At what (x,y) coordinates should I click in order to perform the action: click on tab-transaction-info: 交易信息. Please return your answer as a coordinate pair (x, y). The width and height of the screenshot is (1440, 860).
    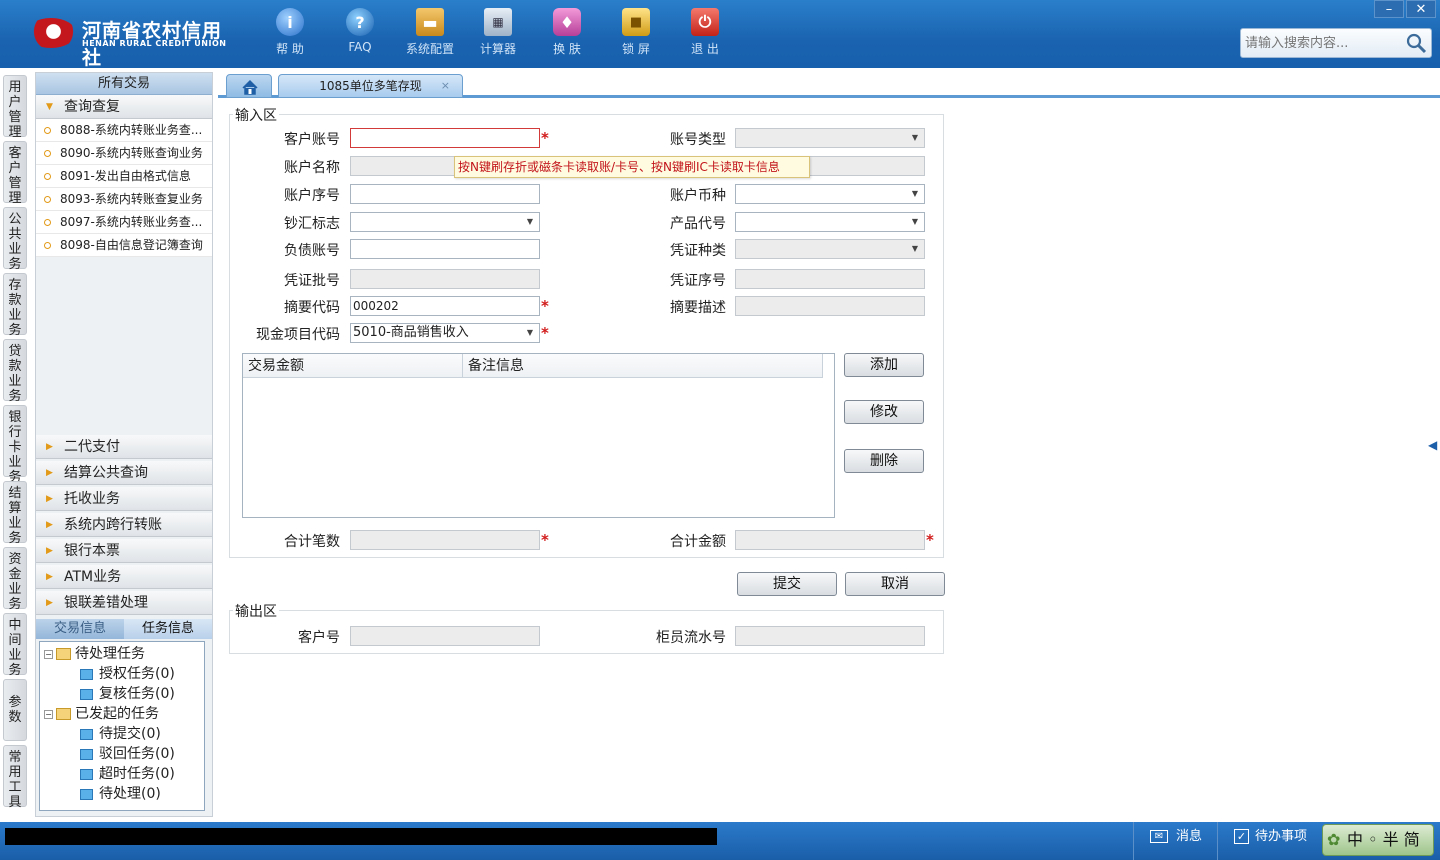
    Looking at the image, I should click on (80, 629).